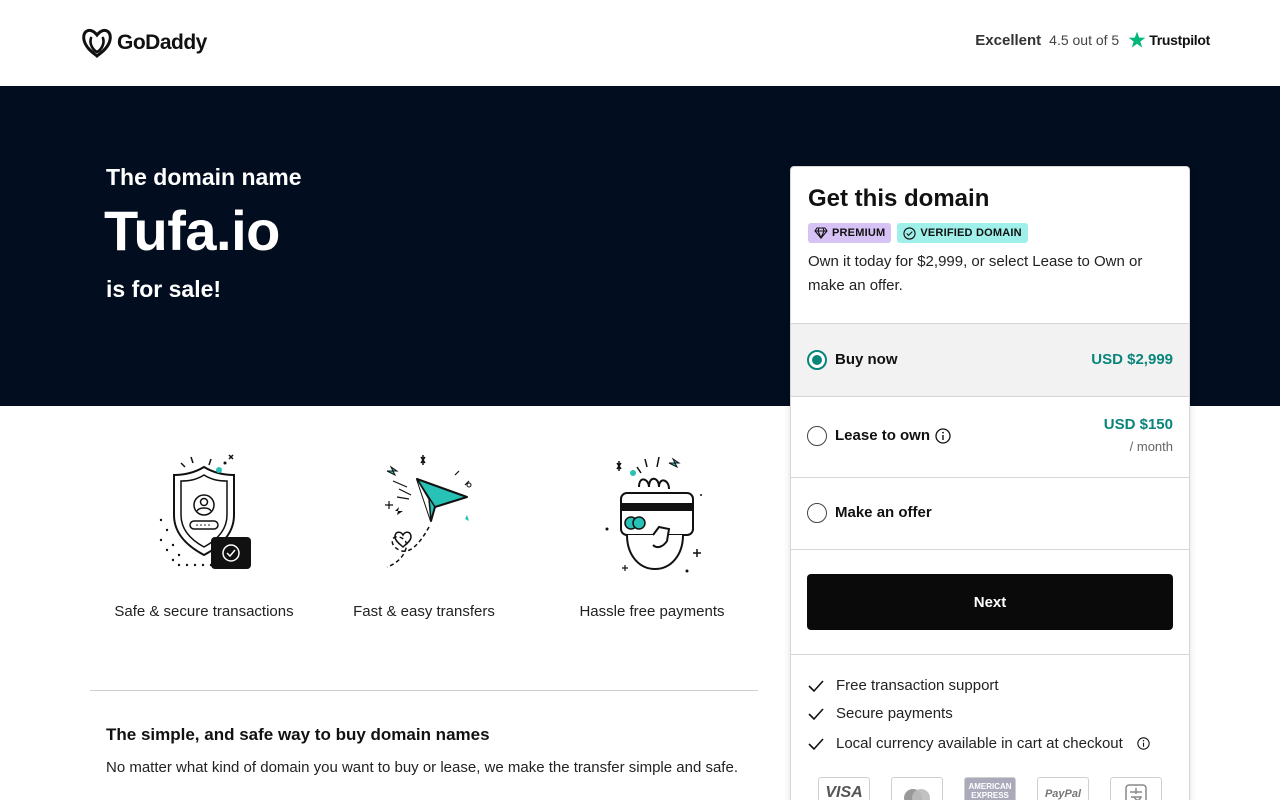 The width and height of the screenshot is (1280, 800). What do you see at coordinates (866, 359) in the screenshot?
I see `buy-now-label: Buy now` at bounding box center [866, 359].